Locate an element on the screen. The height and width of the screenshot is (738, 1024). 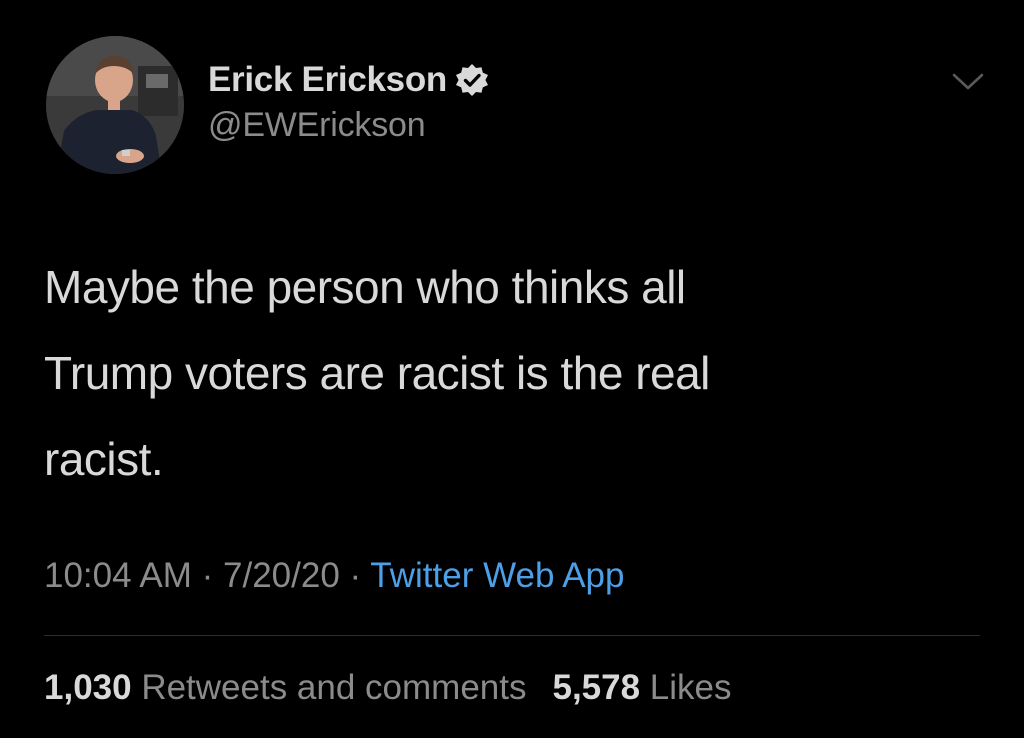
likes-label: Likes is located at coordinates (690, 687).